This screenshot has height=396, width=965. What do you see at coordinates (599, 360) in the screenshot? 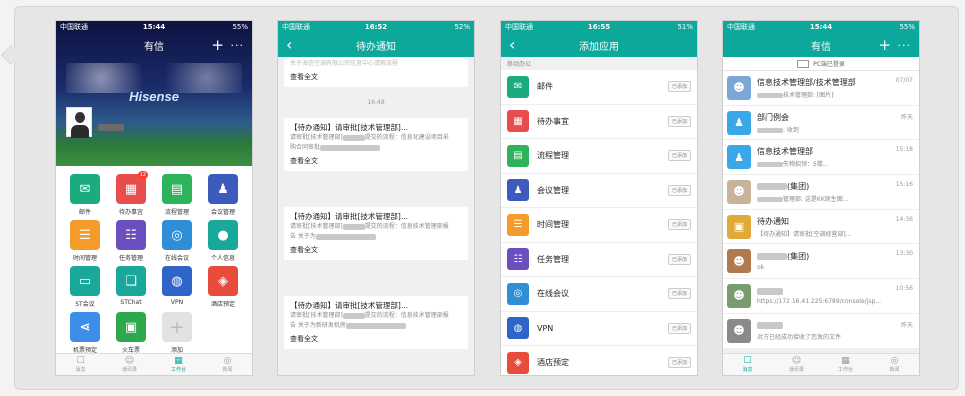
I see `app-row: ◈ 酒店预定 已添加` at bounding box center [599, 360].